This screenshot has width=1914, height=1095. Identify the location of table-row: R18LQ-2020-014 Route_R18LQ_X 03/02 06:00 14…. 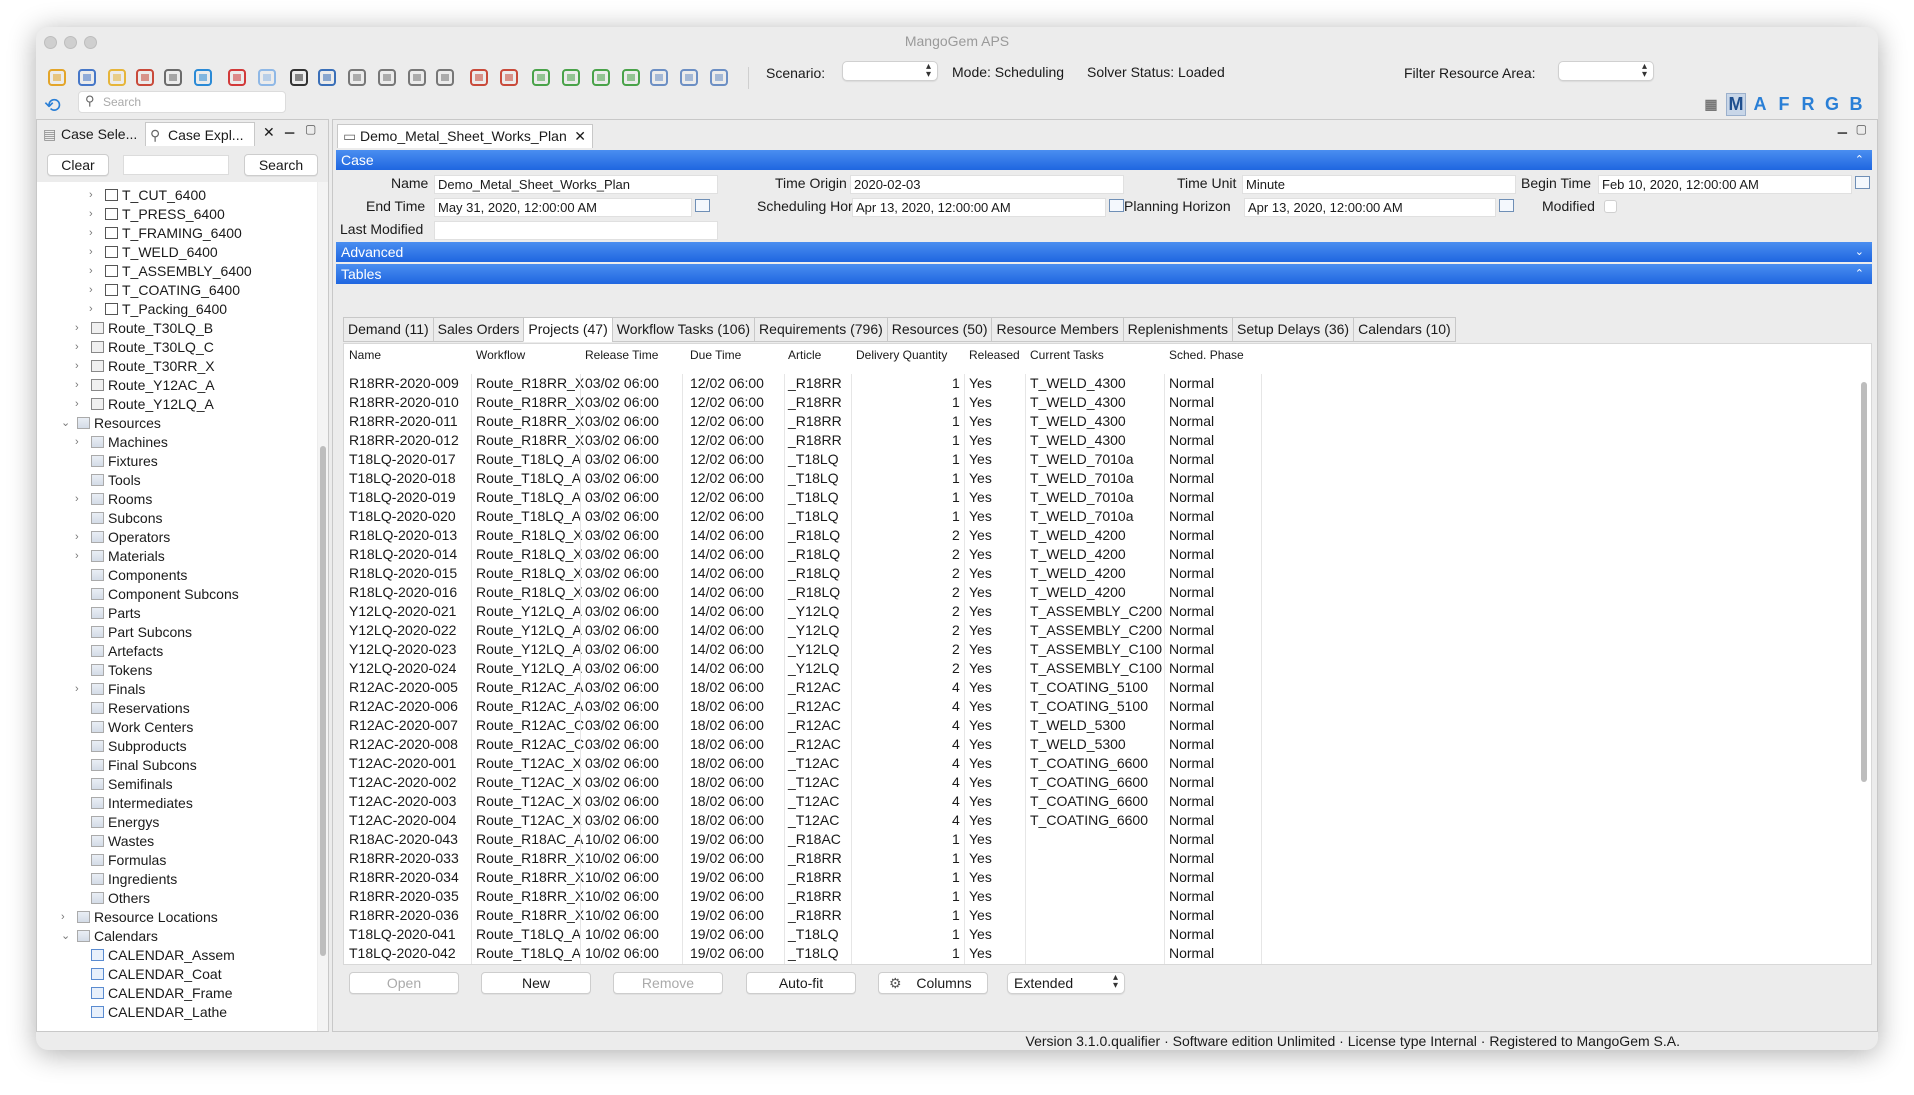
(1099, 554).